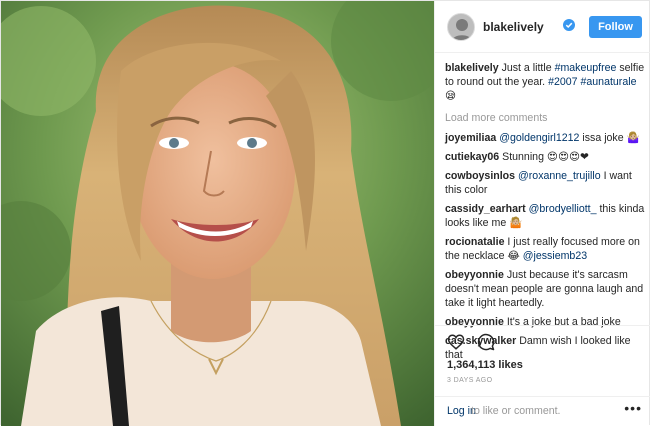 This screenshot has width=650, height=426. I want to click on hashtag-link: #2007, so click(562, 82).